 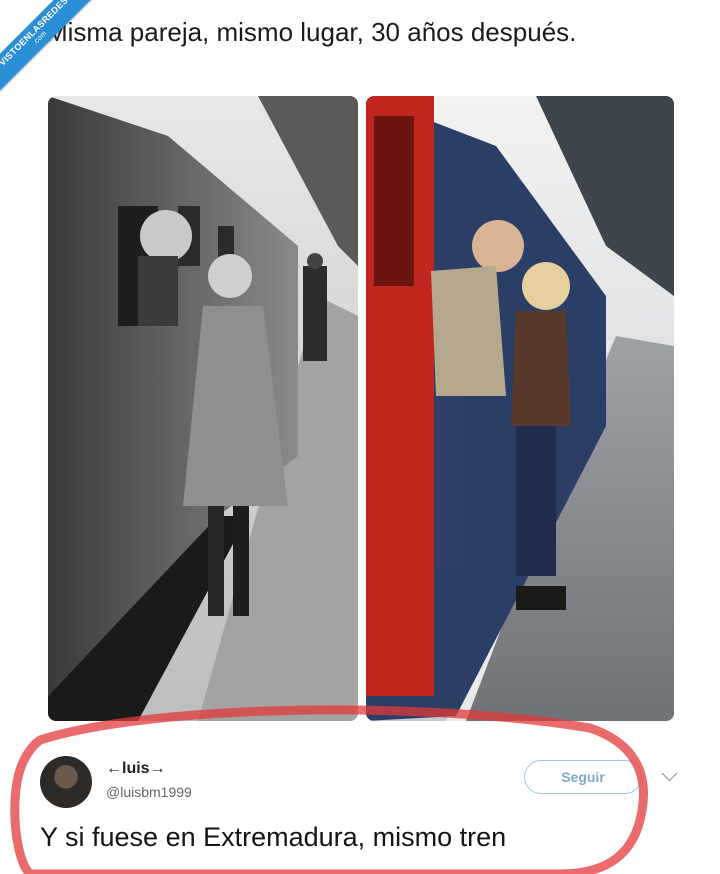 I want to click on tweet-author-name: ←luis→, so click(x=136, y=769).